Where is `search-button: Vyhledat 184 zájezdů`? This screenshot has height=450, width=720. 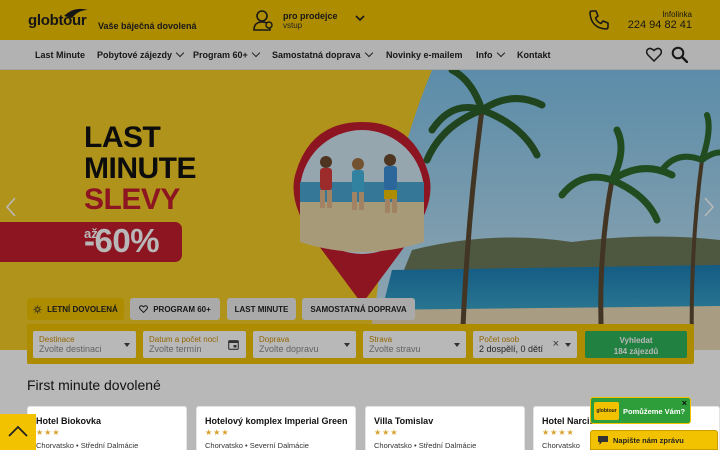
search-button: Vyhledat 184 zájezdů is located at coordinates (636, 344).